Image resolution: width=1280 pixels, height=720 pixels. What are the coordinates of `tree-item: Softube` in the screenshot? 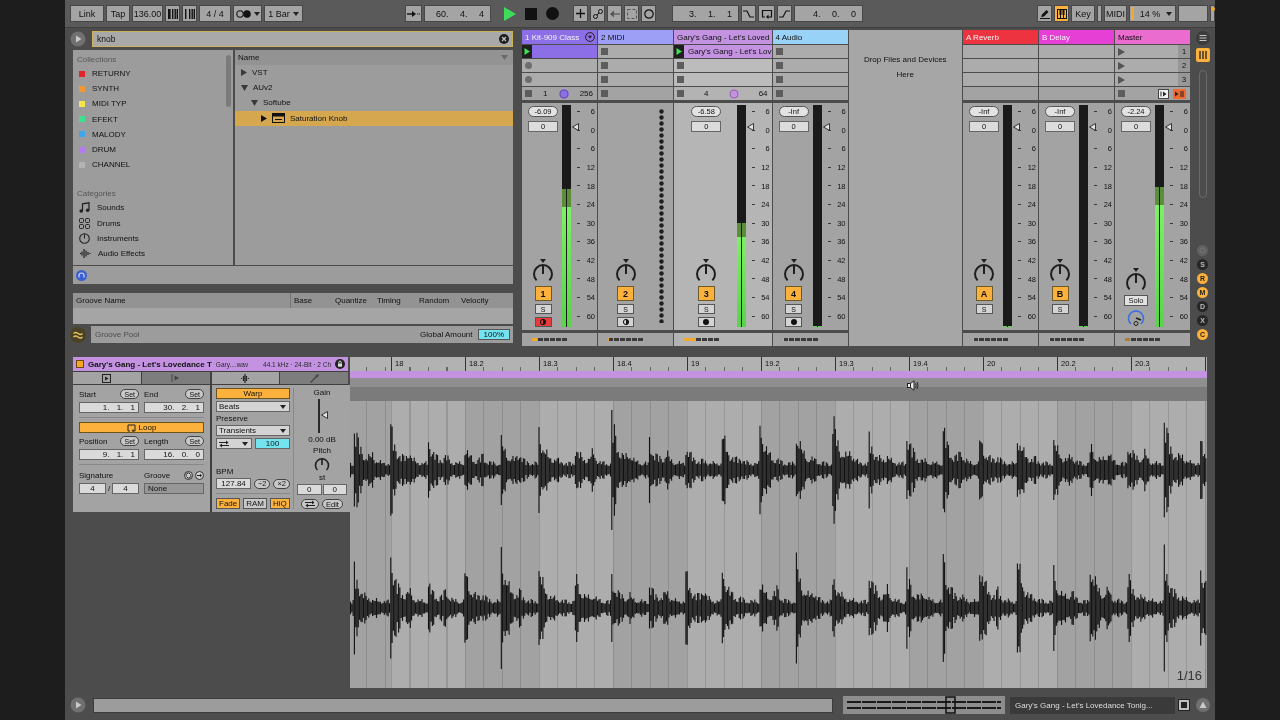 It's located at (374, 103).